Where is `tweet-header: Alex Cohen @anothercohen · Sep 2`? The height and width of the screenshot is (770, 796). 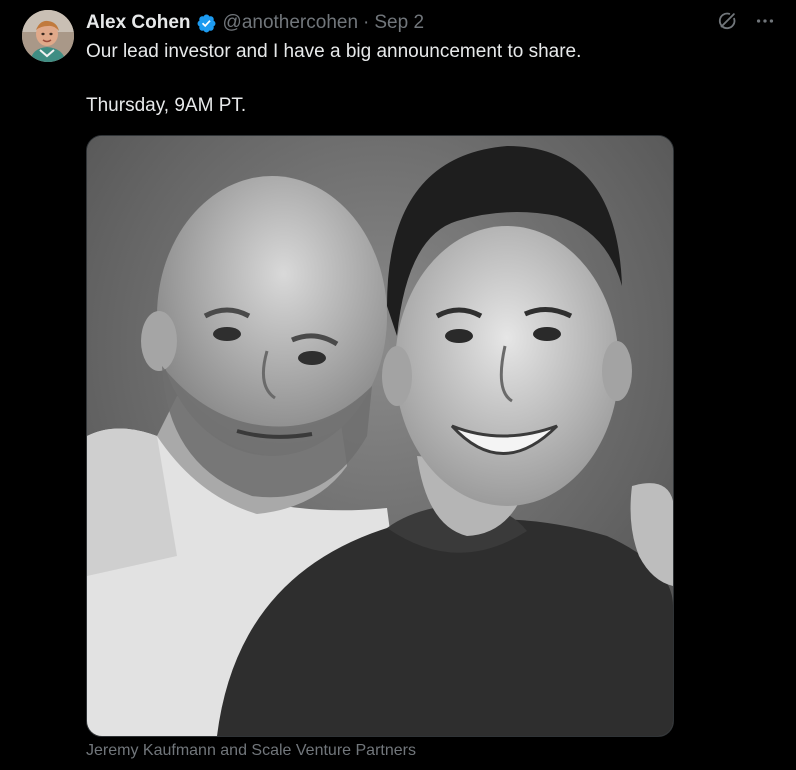 tweet-header: Alex Cohen @anothercohen · Sep 2 is located at coordinates (255, 23).